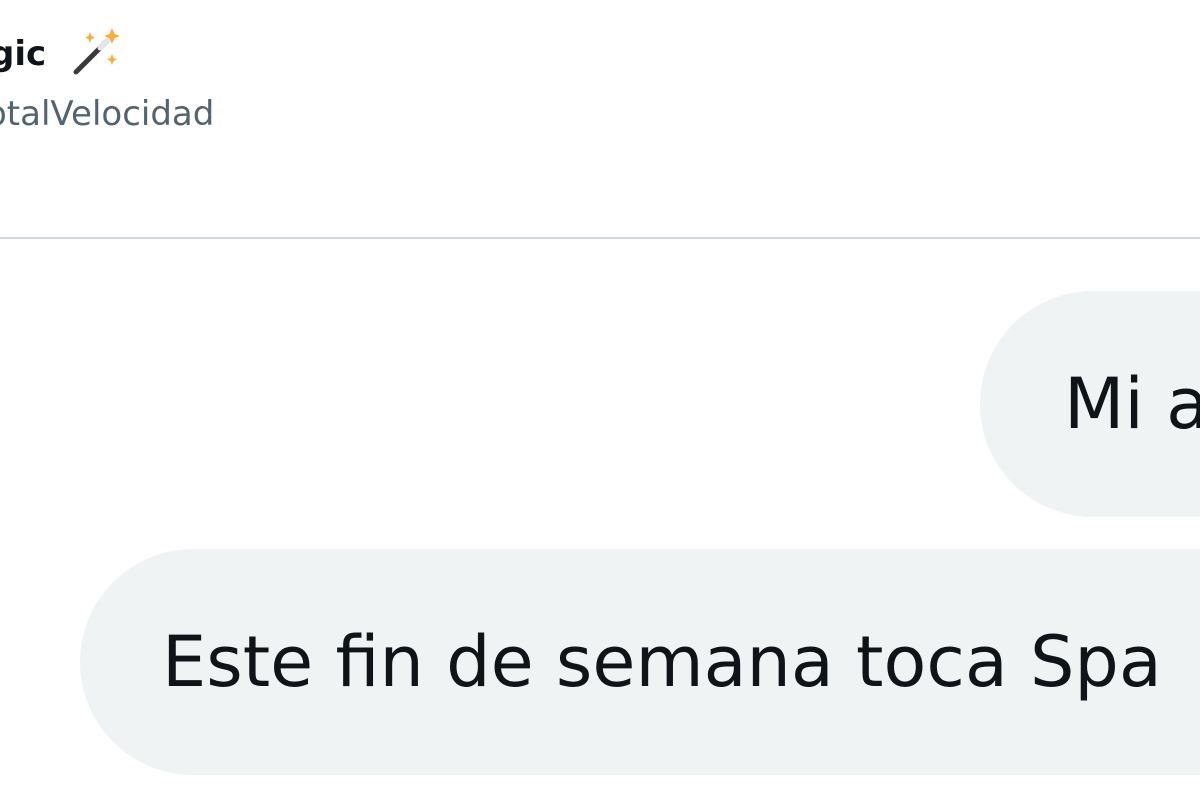 Image resolution: width=1200 pixels, height=800 pixels. I want to click on user-handle: otalVelocidad, so click(107, 114).